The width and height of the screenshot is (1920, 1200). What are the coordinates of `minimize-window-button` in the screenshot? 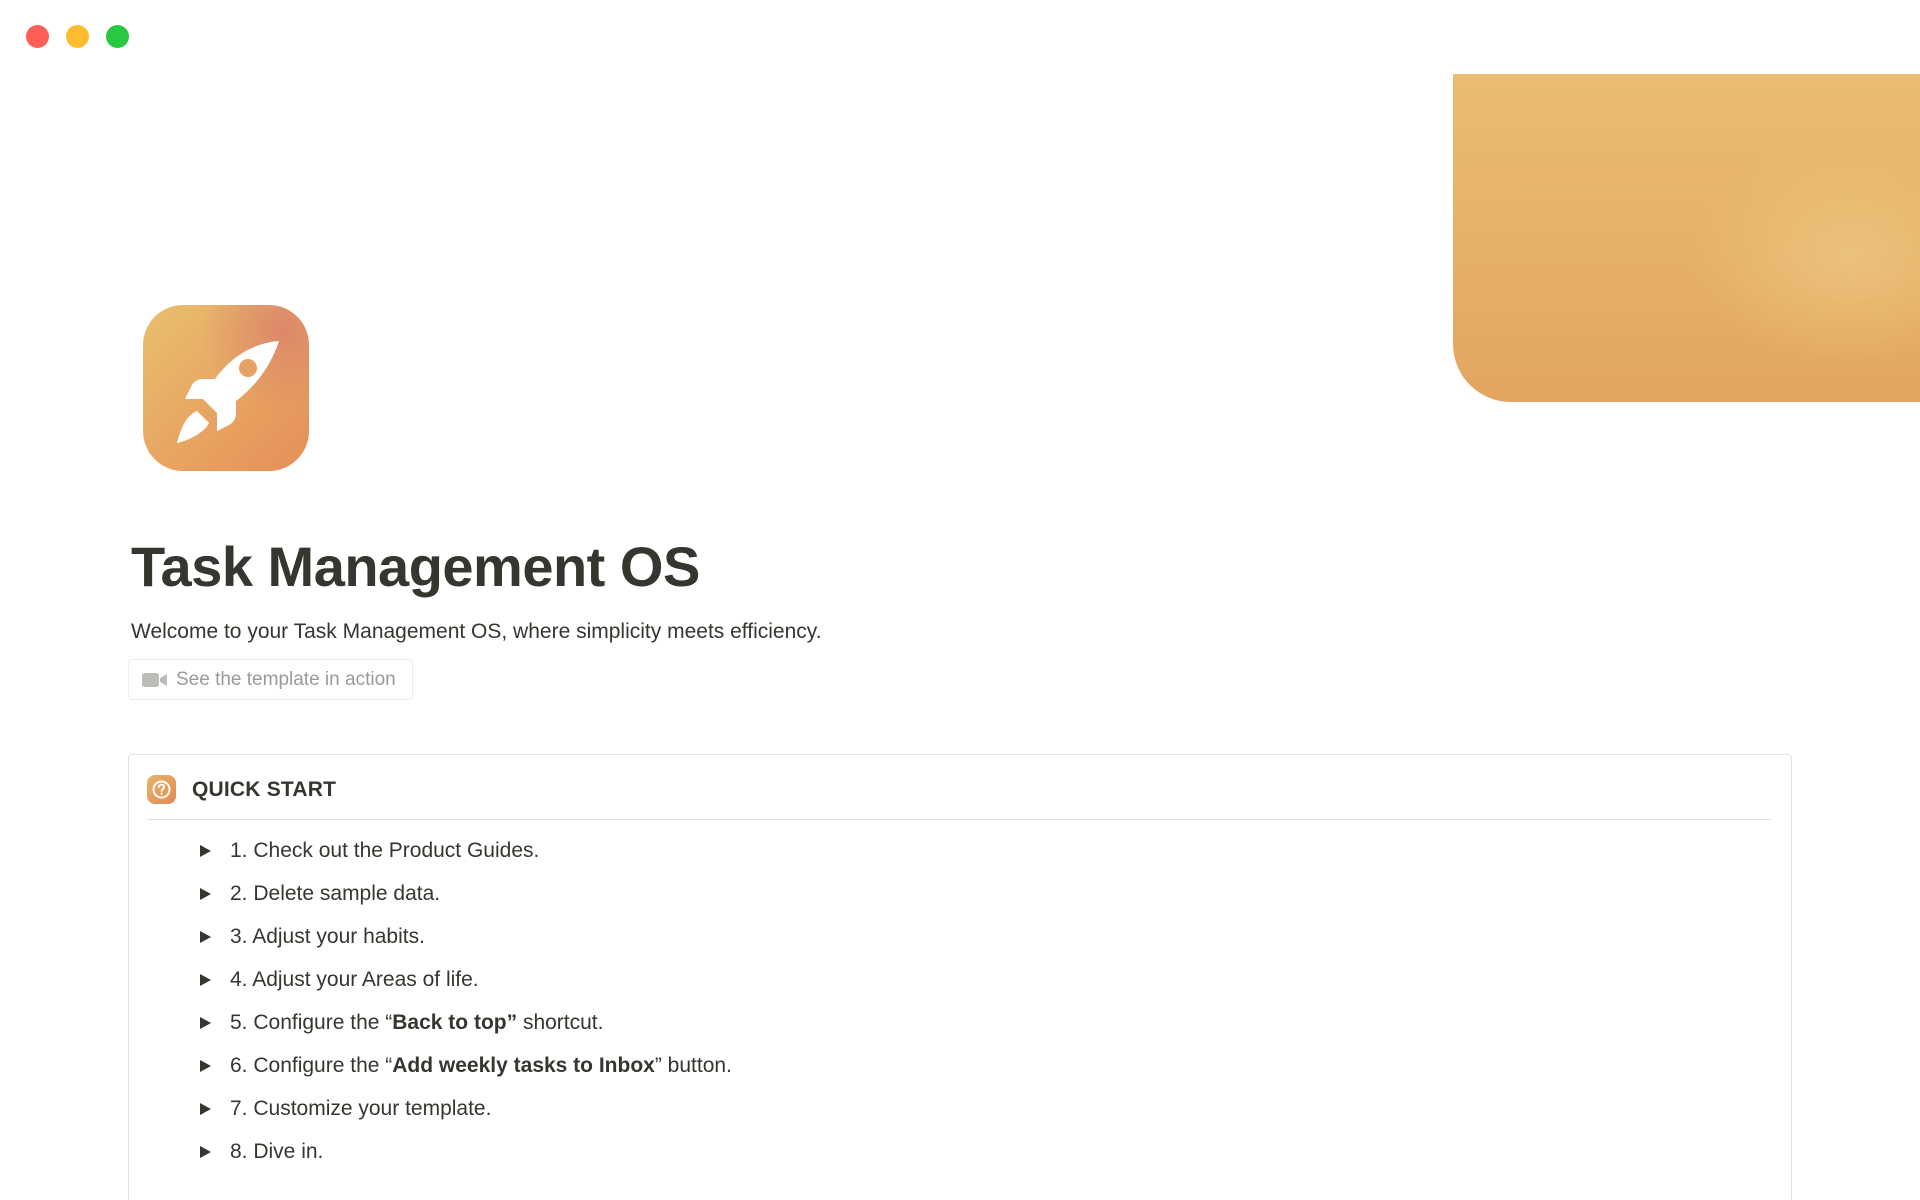 It's located at (77, 36).